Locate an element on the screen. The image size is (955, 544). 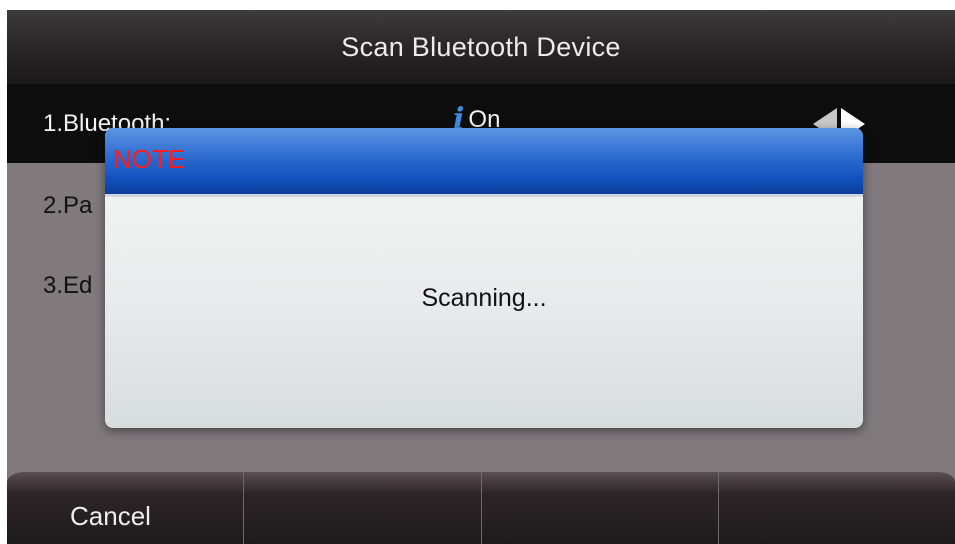
softkey-cancel: Cancel is located at coordinates (126, 508).